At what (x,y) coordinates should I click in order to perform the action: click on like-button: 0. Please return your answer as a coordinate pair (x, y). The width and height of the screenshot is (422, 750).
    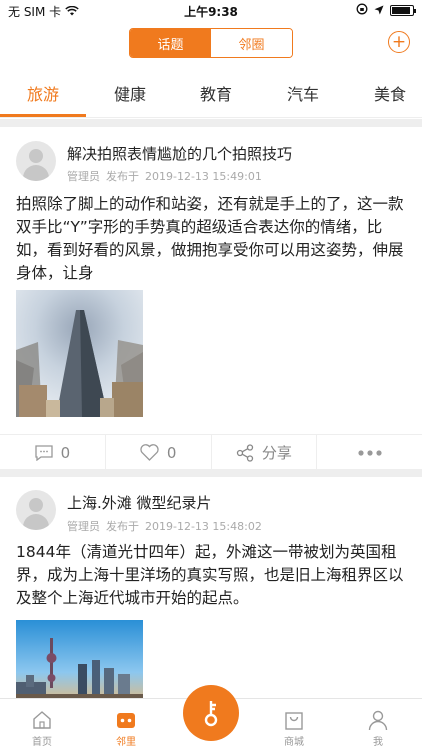
    Looking at the image, I should click on (159, 452).